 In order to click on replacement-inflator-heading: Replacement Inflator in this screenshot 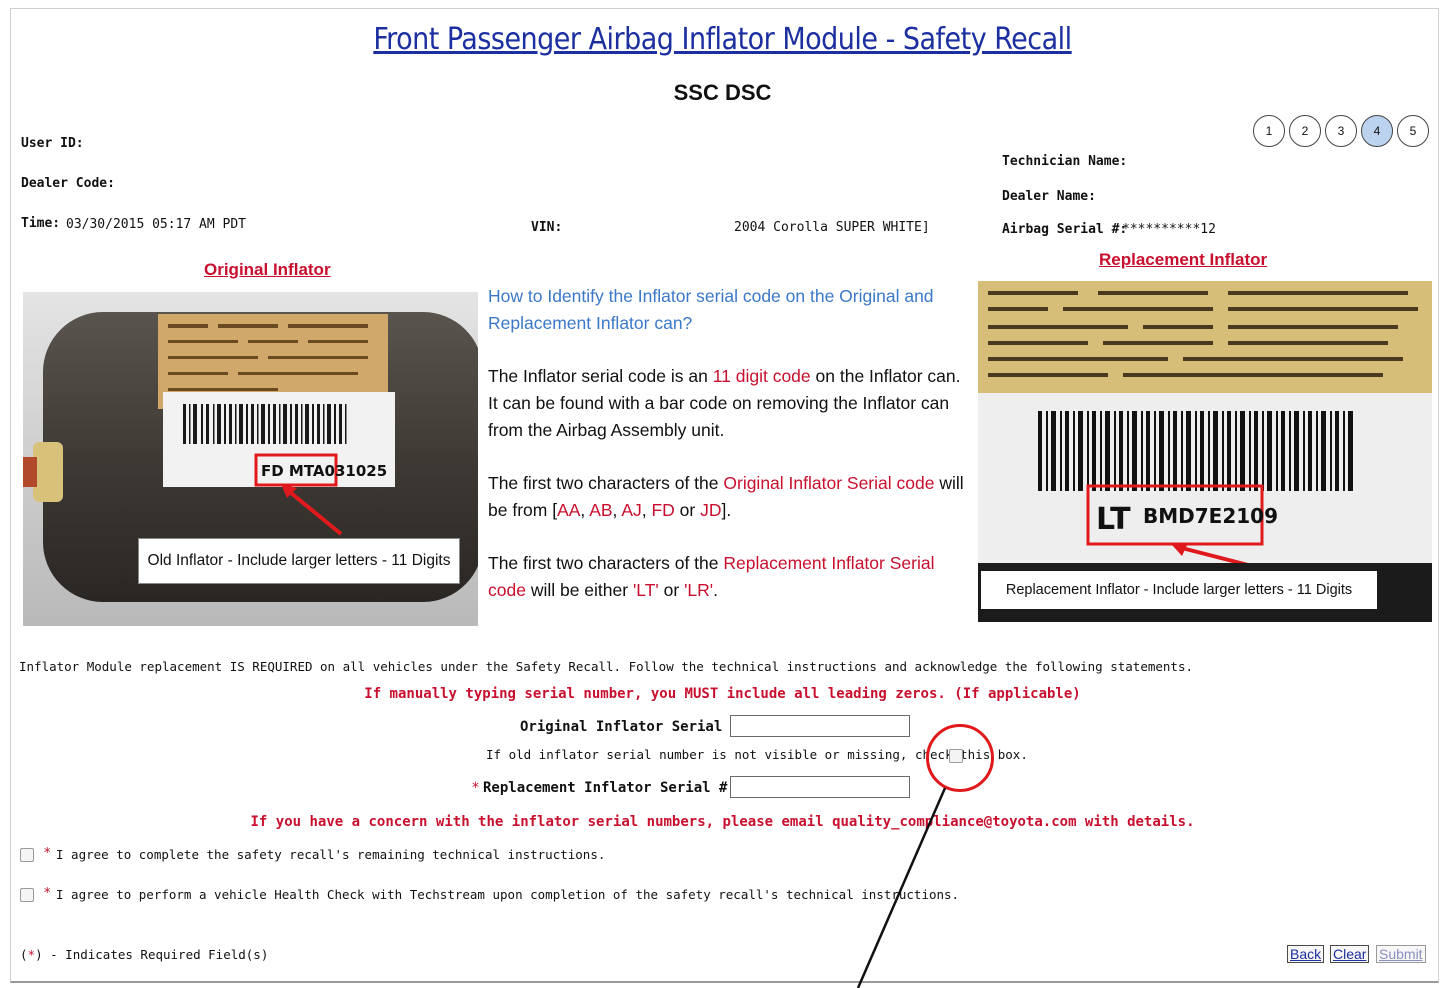, I will do `click(1183, 259)`.